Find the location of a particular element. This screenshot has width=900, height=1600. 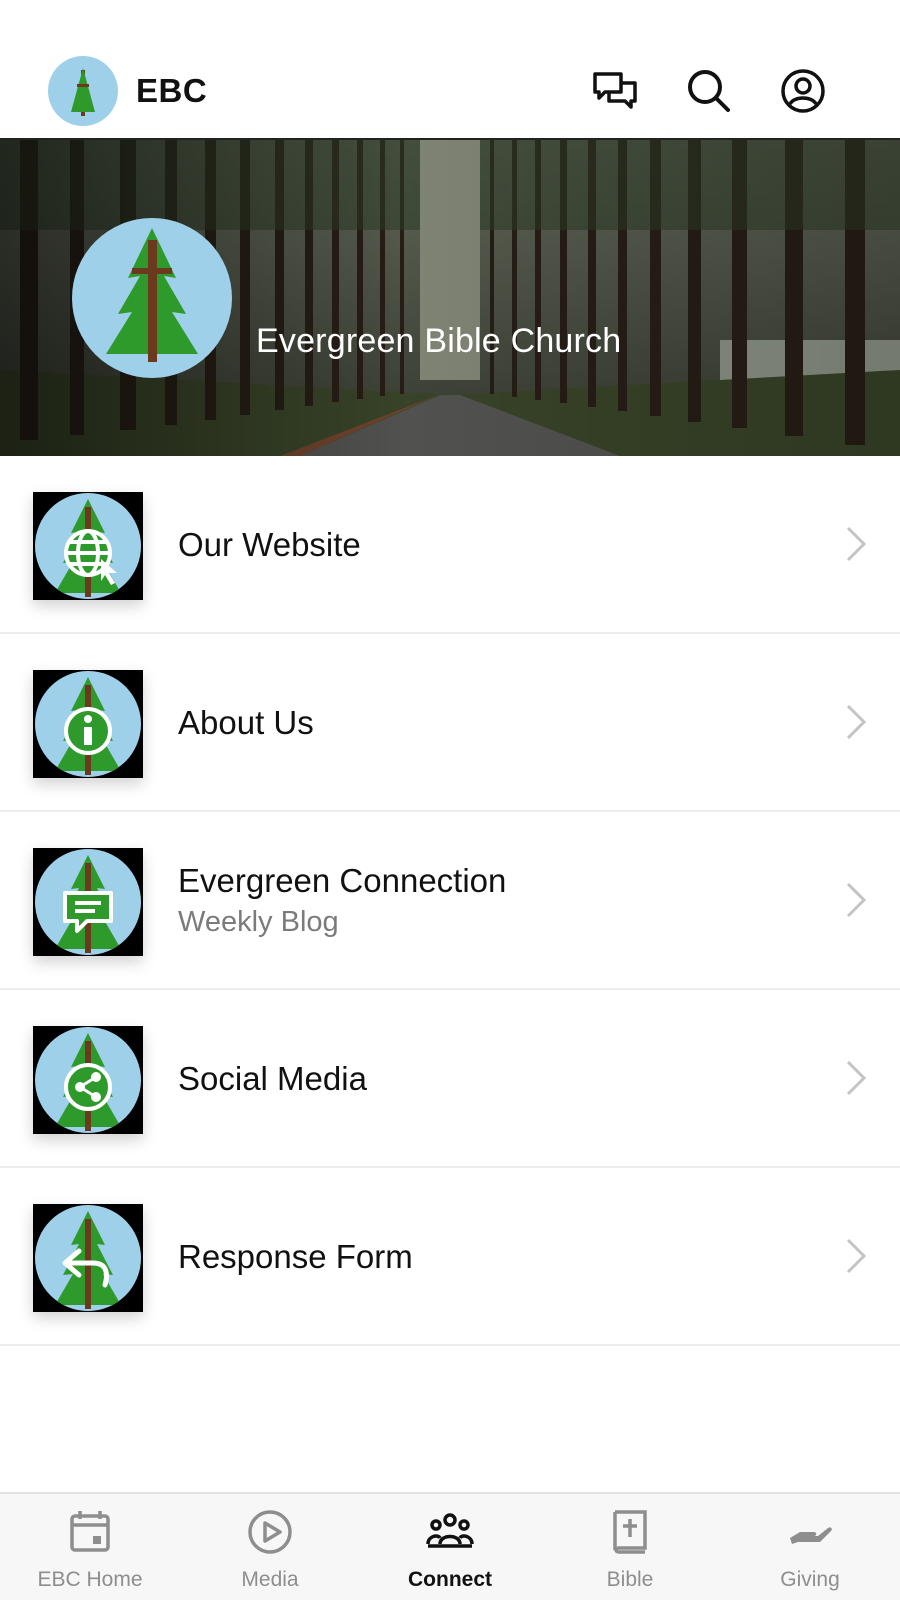

app-logo is located at coordinates (83, 91).